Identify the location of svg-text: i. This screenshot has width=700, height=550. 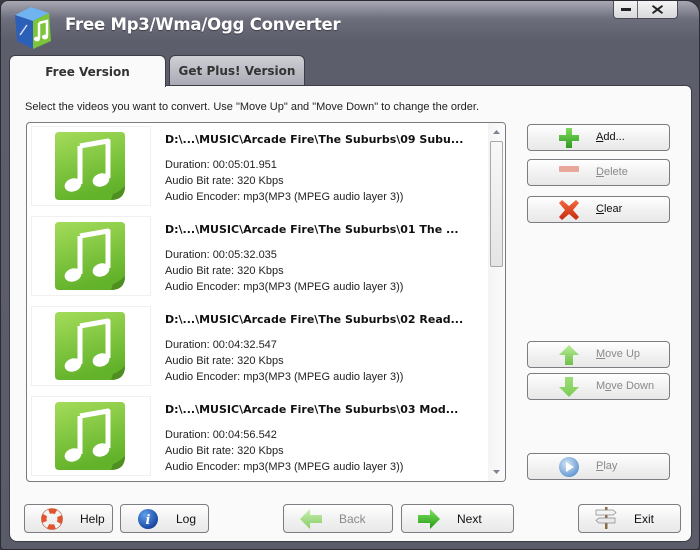
(148, 520).